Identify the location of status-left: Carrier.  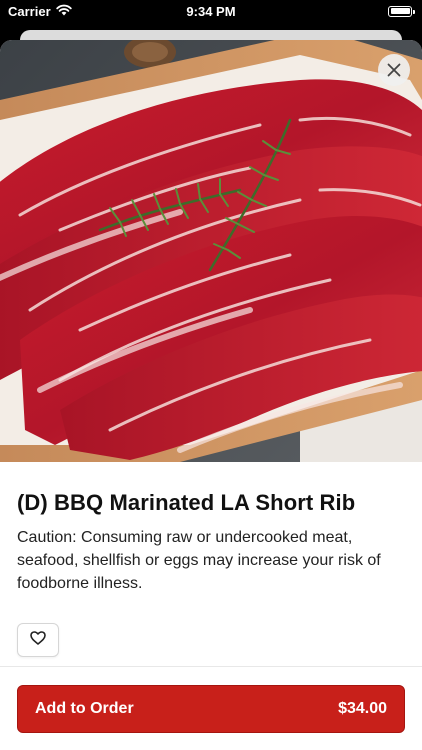
(40, 11).